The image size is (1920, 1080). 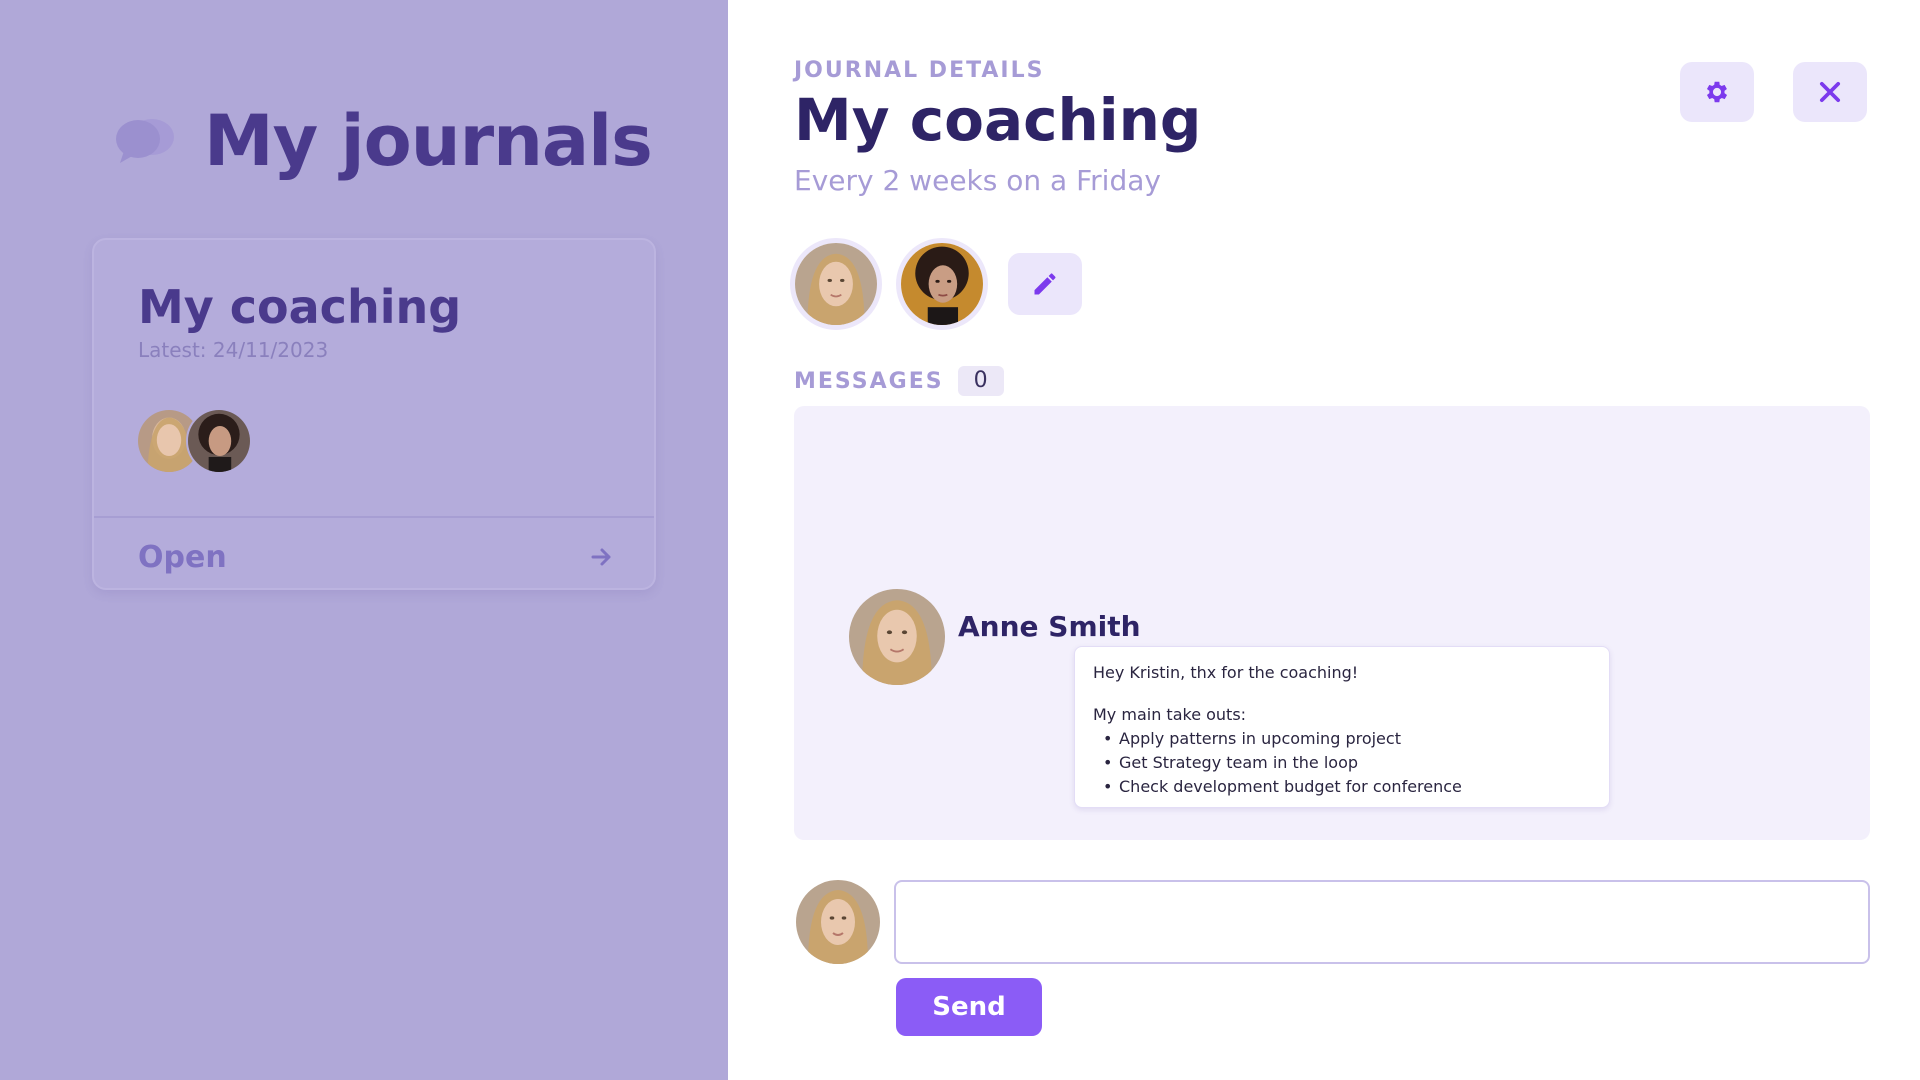 I want to click on journals-header: My journals, so click(x=383, y=141).